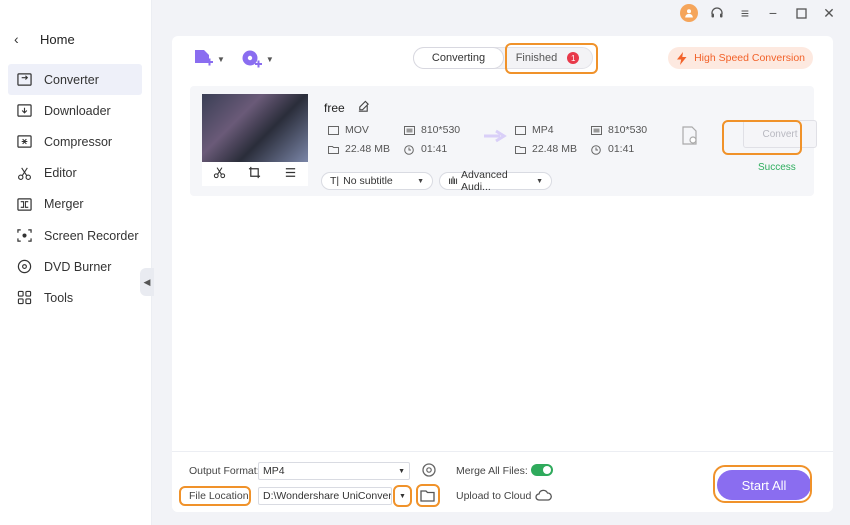 The width and height of the screenshot is (850, 525). What do you see at coordinates (536, 58) in the screenshot?
I see `tab-finished-label: Finished` at bounding box center [536, 58].